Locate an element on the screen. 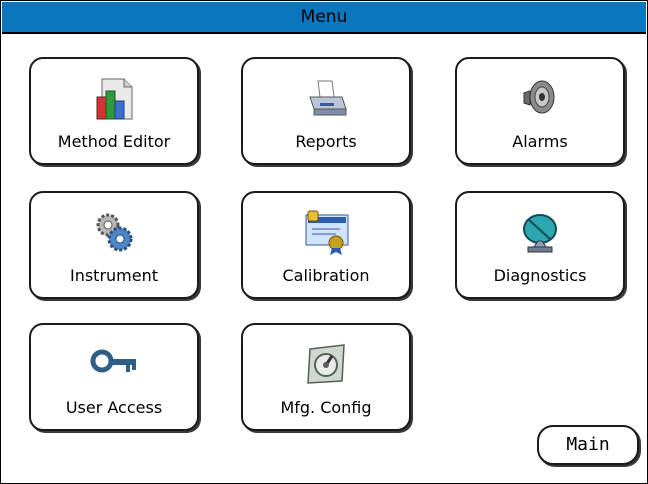  instrument-button: Instrument is located at coordinates (114, 245).